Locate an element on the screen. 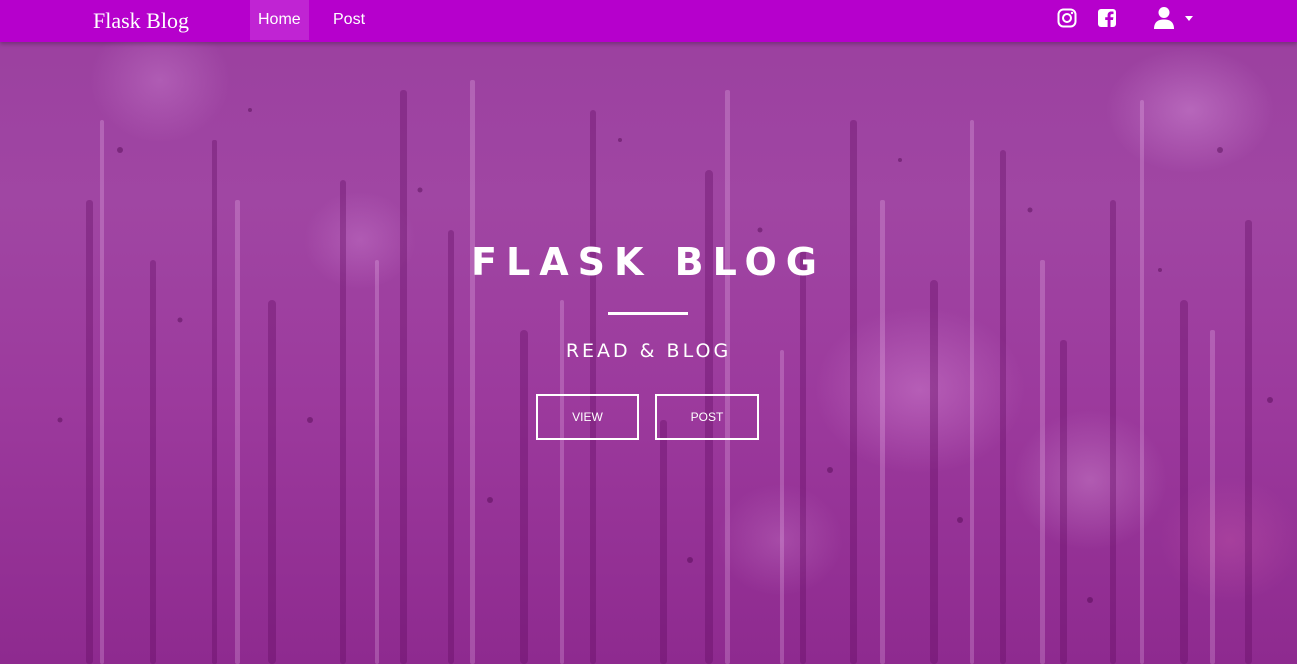 This screenshot has width=1297, height=664. instagram-icon is located at coordinates (1067, 18).